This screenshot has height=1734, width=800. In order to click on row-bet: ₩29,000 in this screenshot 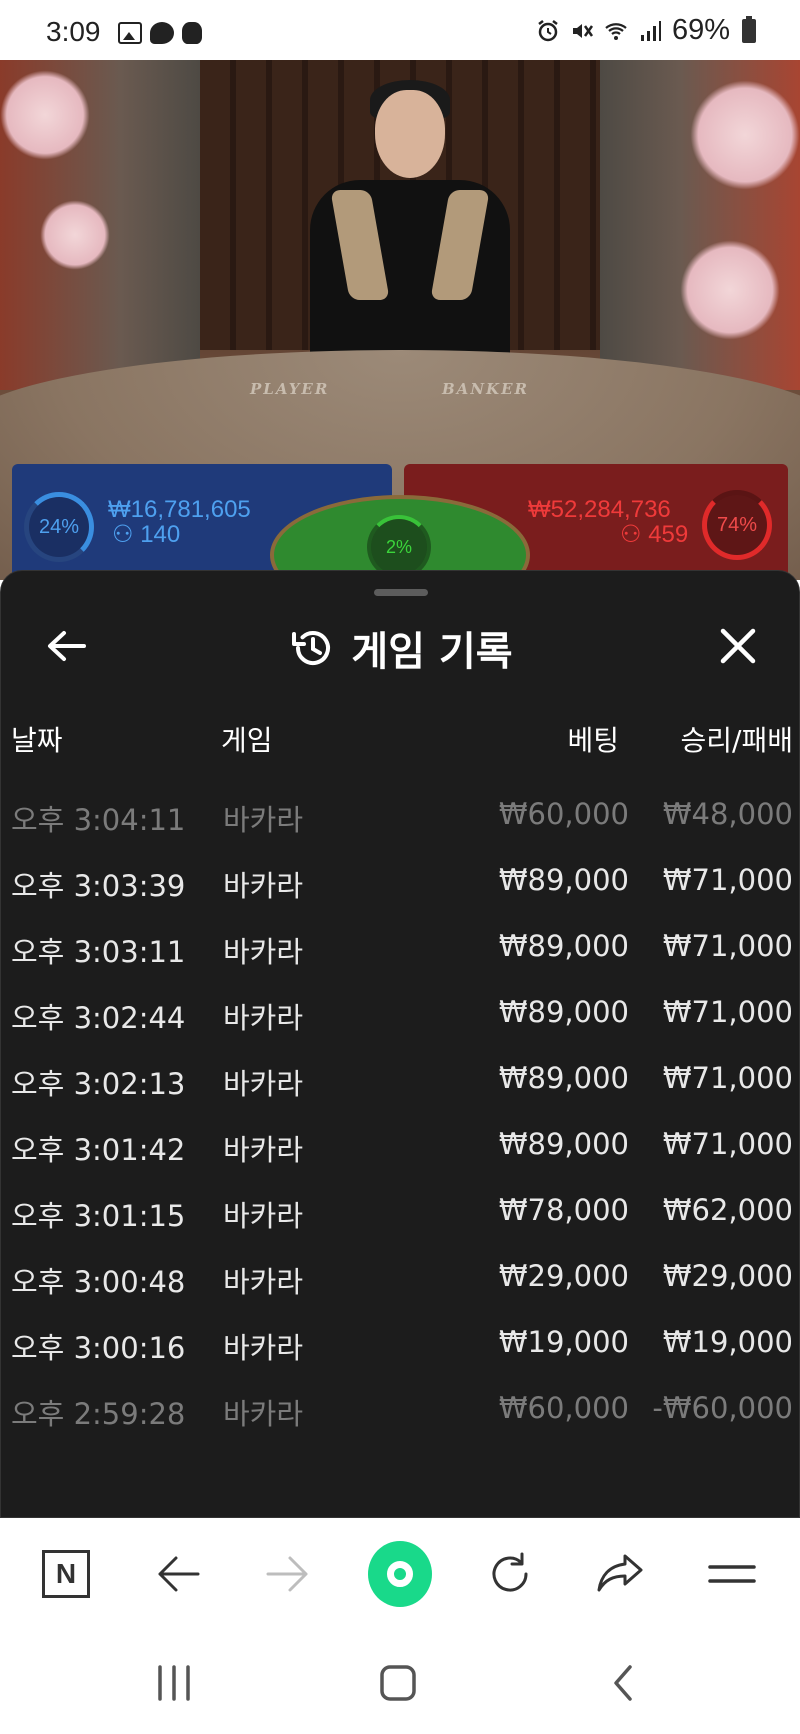, I will do `click(563, 1276)`.